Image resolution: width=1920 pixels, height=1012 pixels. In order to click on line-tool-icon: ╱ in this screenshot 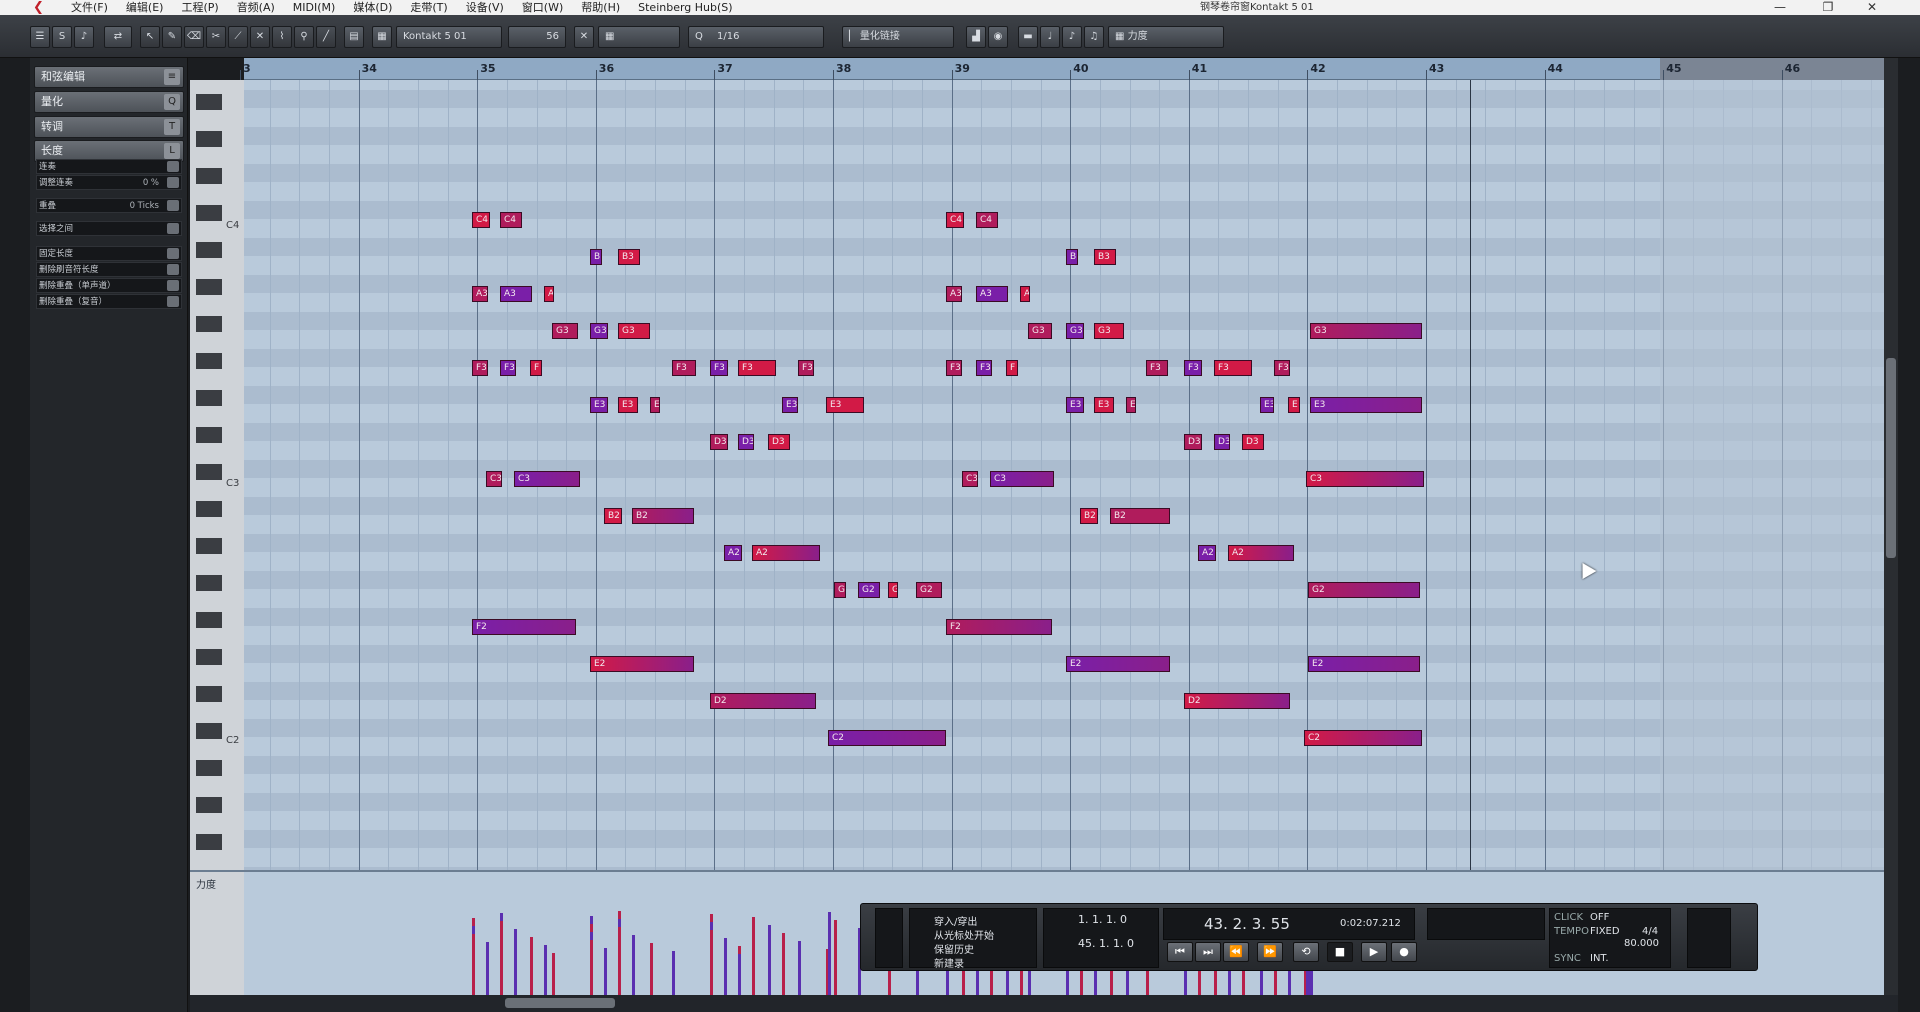, I will do `click(326, 37)`.